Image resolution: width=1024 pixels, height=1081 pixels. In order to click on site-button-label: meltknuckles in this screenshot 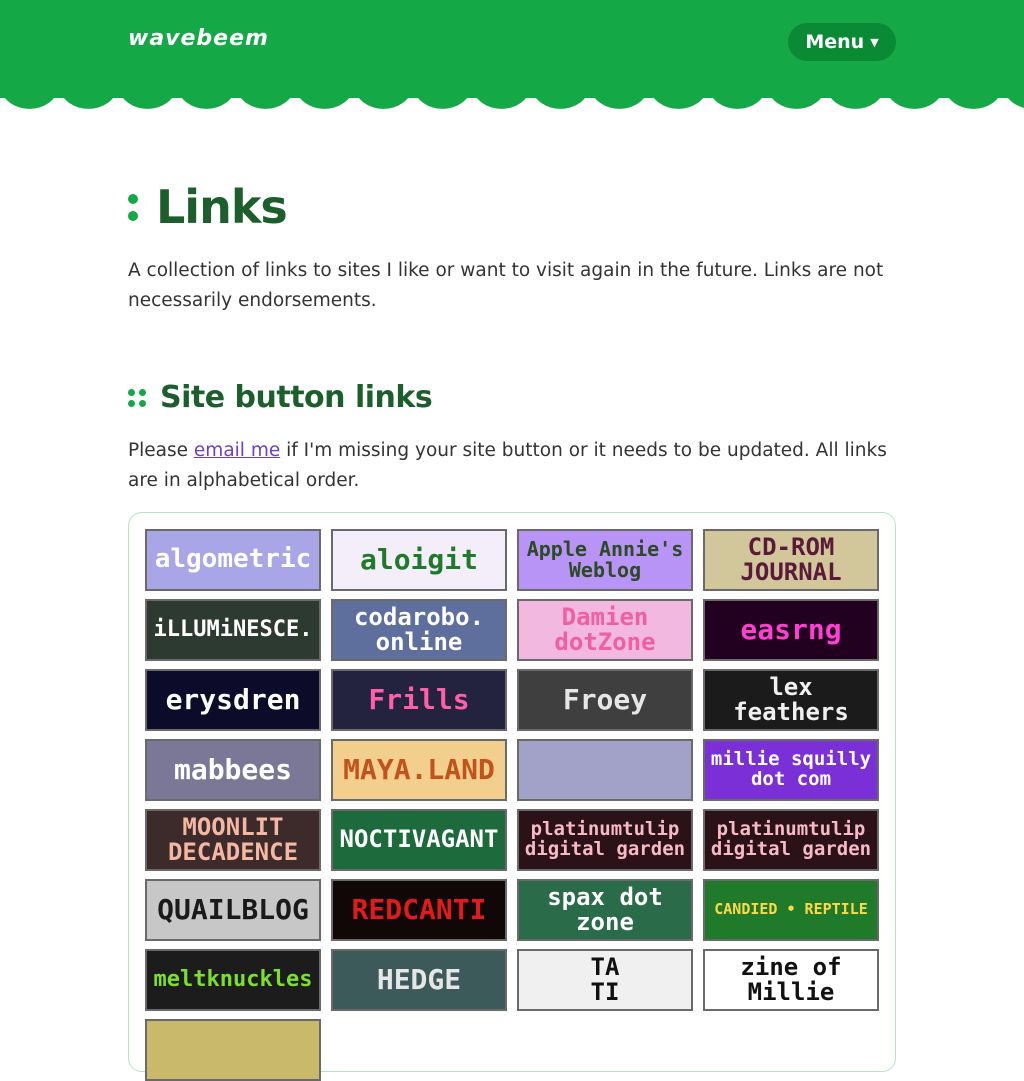, I will do `click(233, 980)`.